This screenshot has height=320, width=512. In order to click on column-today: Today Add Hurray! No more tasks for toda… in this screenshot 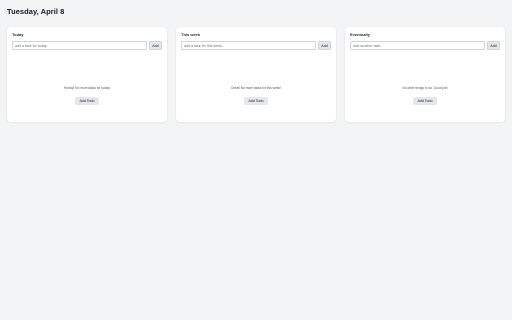, I will do `click(87, 74)`.